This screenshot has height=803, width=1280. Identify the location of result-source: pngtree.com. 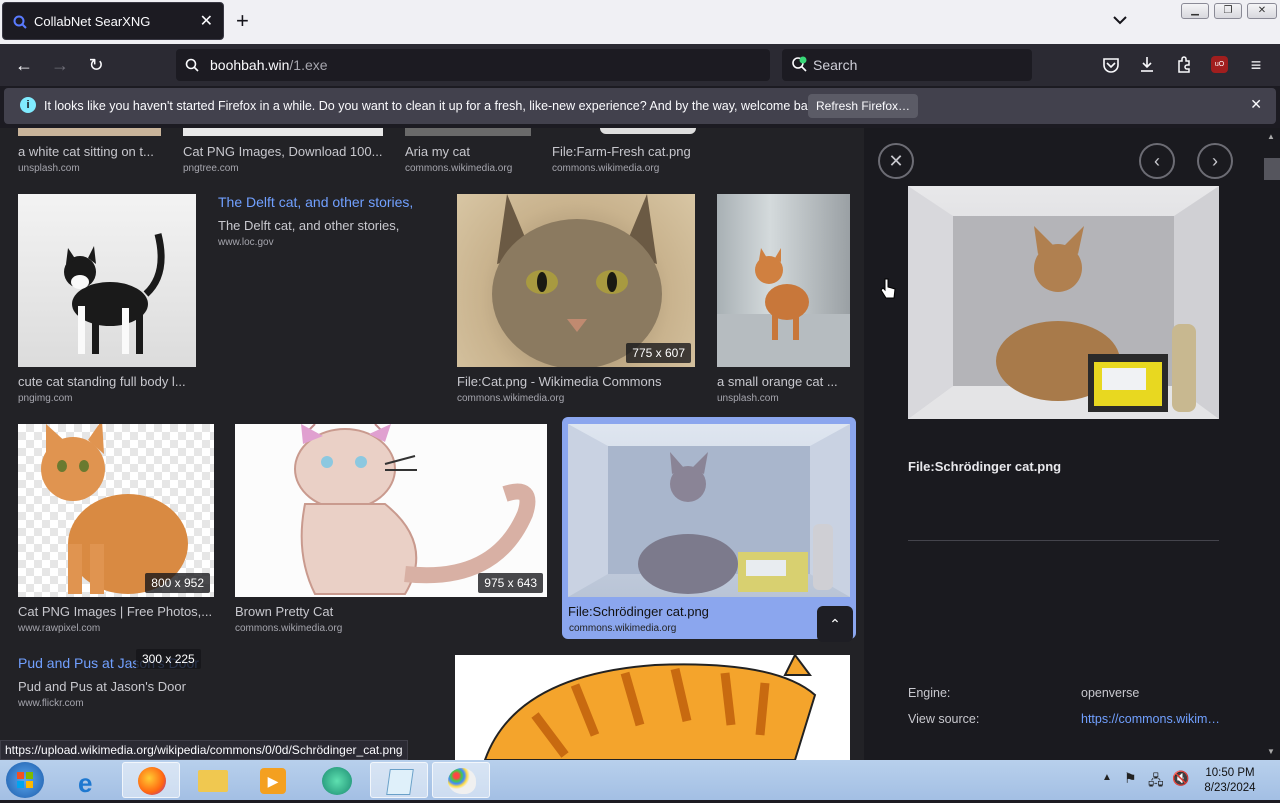
(211, 168).